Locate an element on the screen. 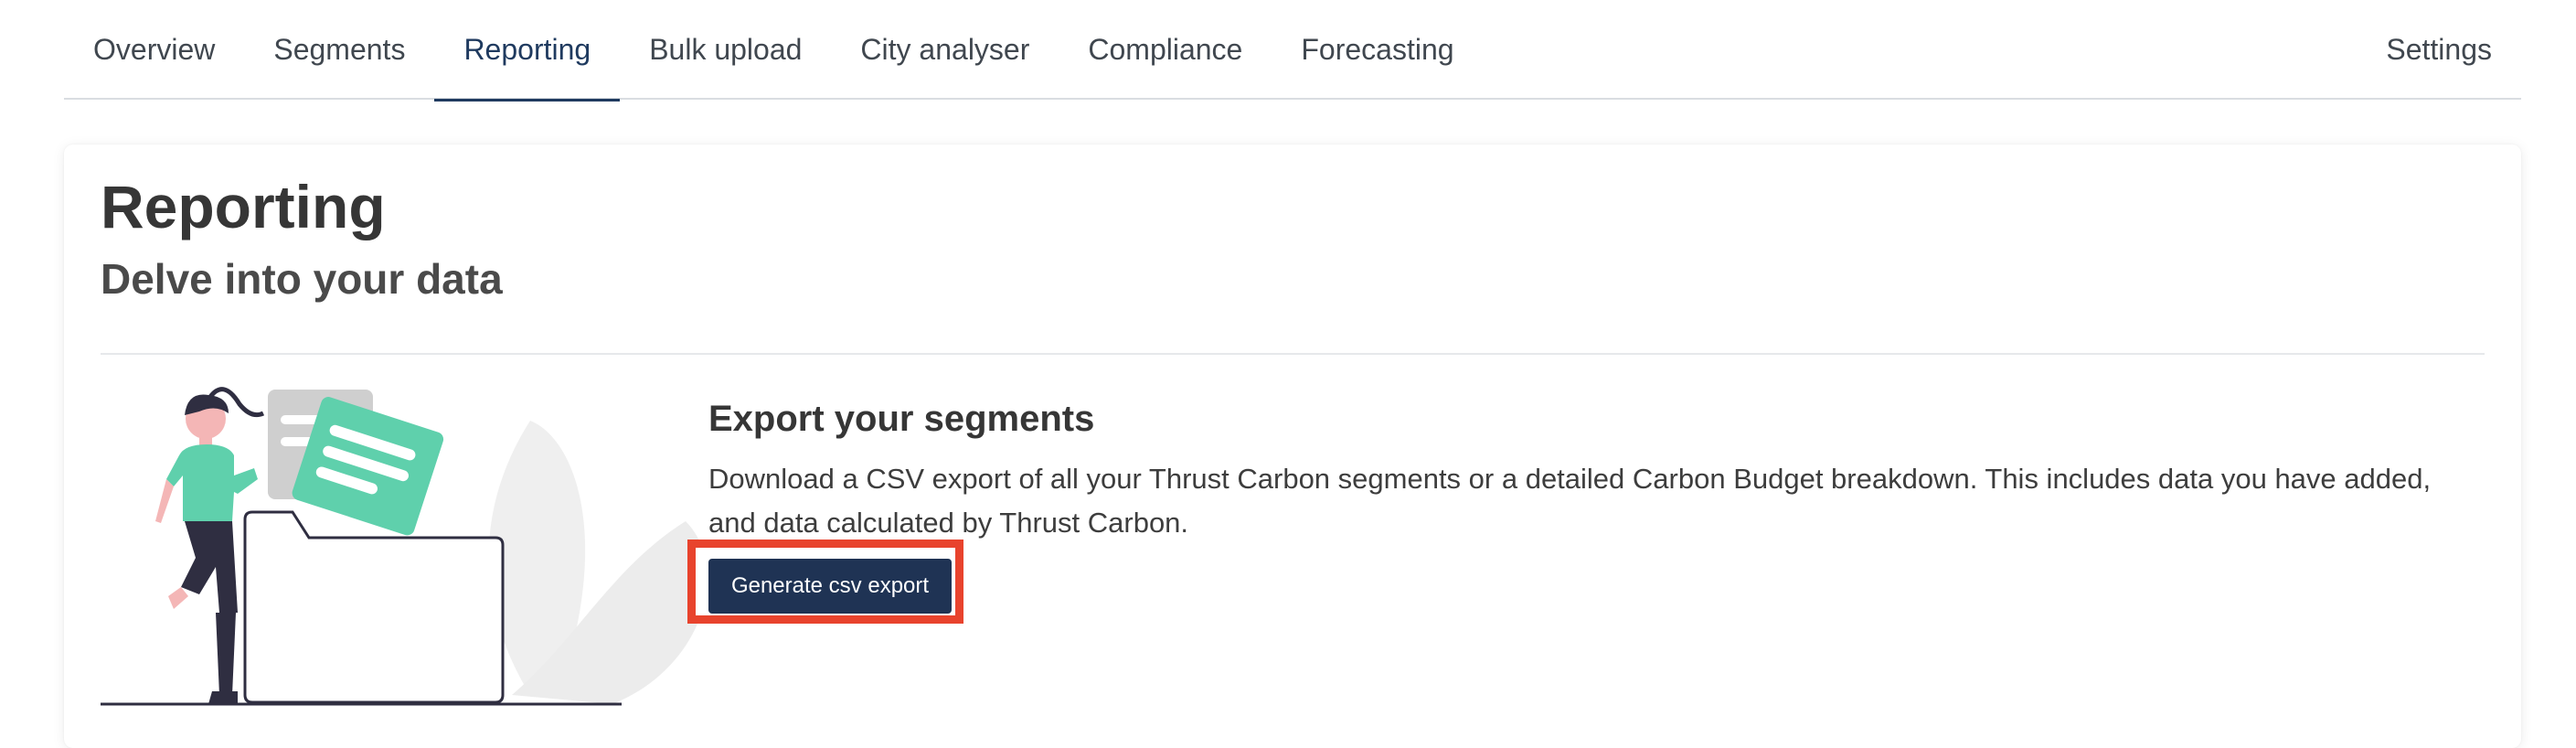  divider is located at coordinates (1293, 354).